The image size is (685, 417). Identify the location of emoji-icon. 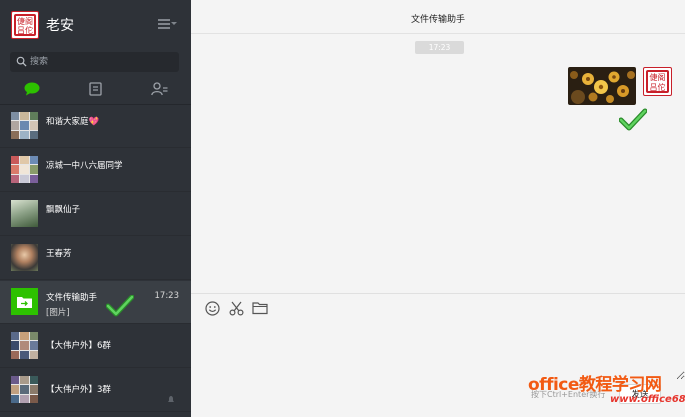
(212, 308).